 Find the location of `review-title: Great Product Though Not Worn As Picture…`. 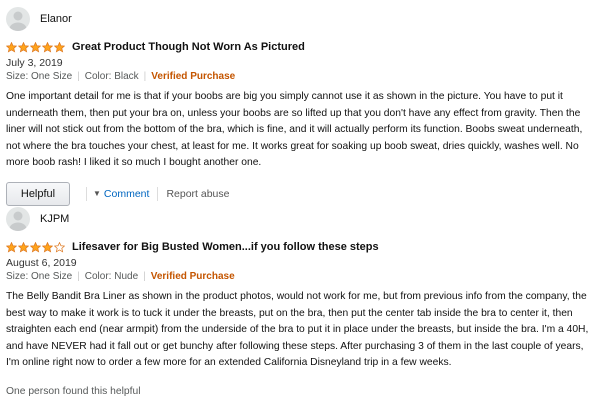

review-title: Great Product Though Not Worn As Picture… is located at coordinates (188, 47).